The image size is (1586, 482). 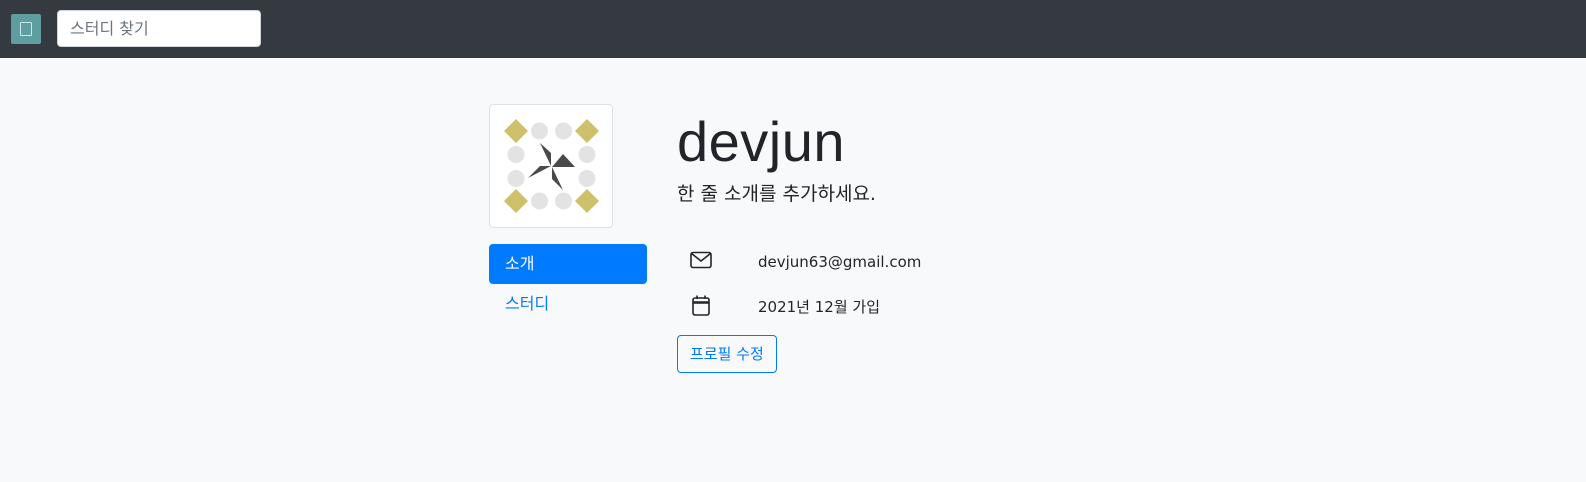 I want to click on logo-mark, so click(x=26, y=29).